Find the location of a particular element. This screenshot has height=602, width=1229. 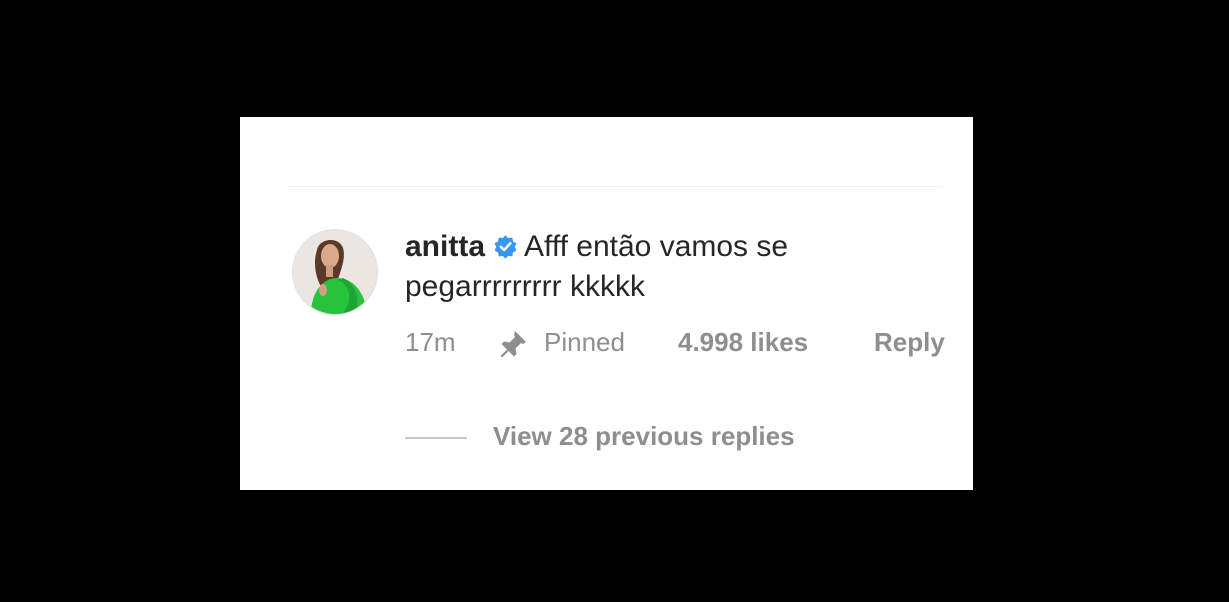

avatar-image is located at coordinates (335, 272).